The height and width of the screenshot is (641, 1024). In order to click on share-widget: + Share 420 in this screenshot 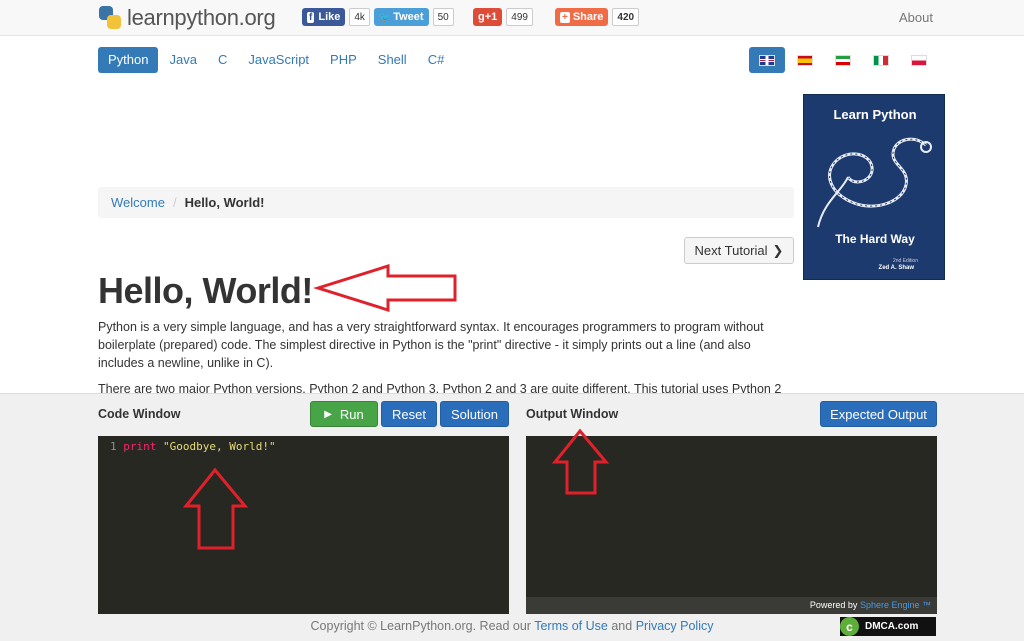, I will do `click(597, 17)`.